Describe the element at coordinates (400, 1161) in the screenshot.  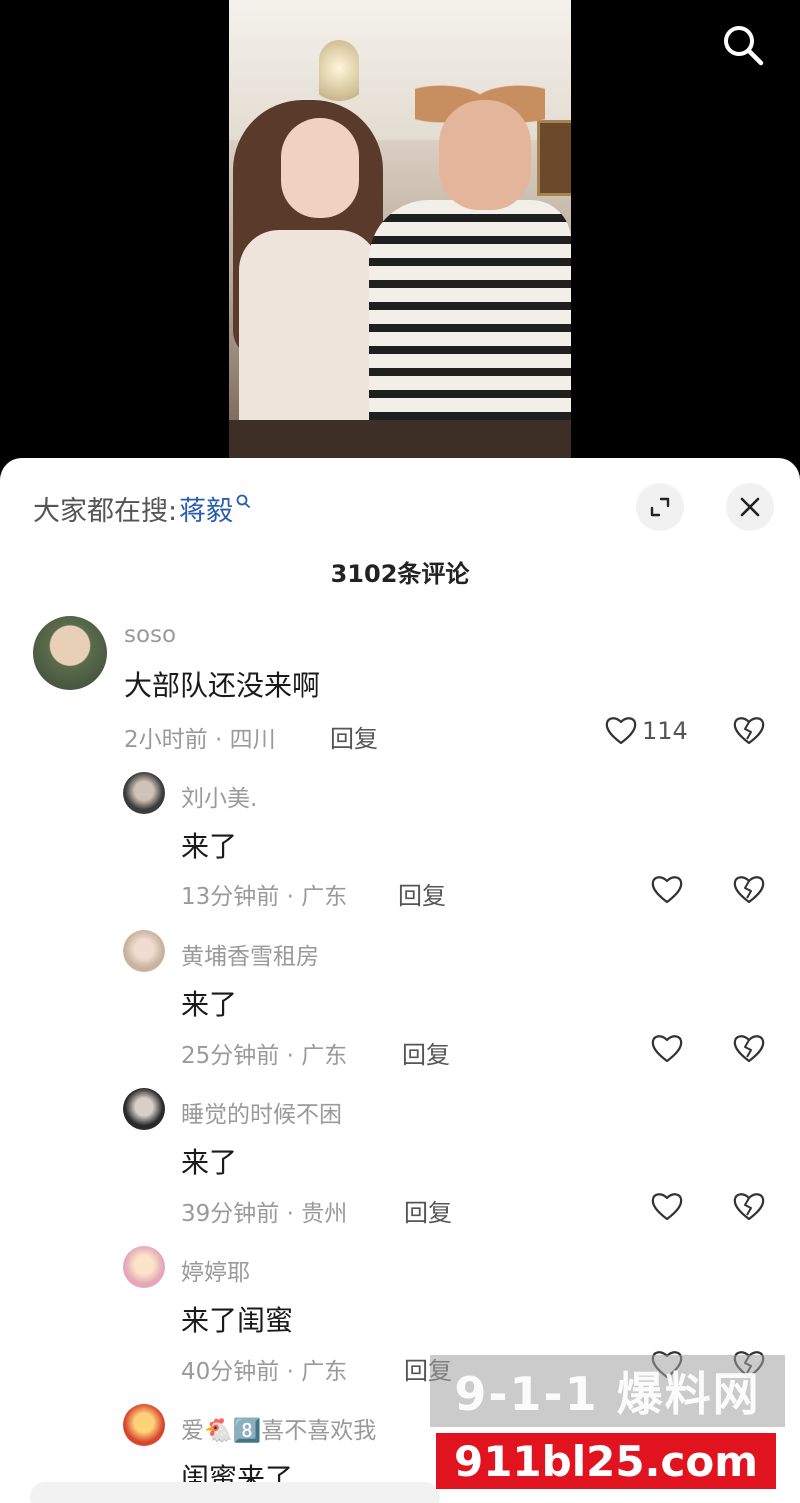
I see `reply-item: 睡觉的时候不困 来了 39分钟前 · 贵州 回复` at that location.